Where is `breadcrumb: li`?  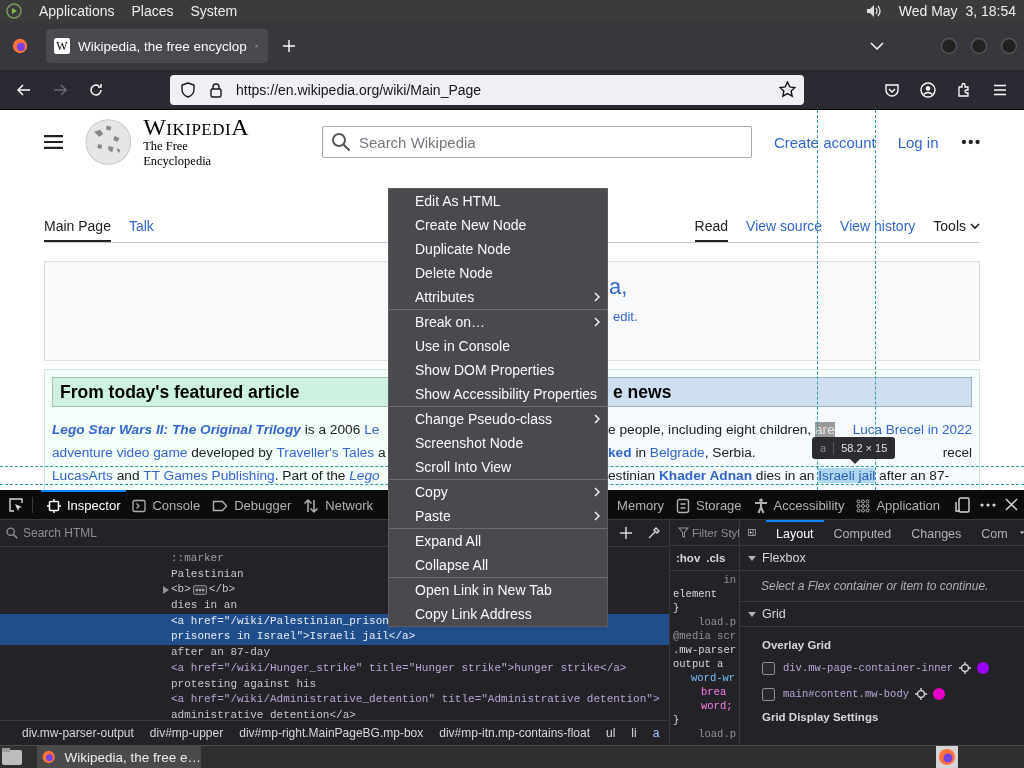 breadcrumb: li is located at coordinates (634, 733).